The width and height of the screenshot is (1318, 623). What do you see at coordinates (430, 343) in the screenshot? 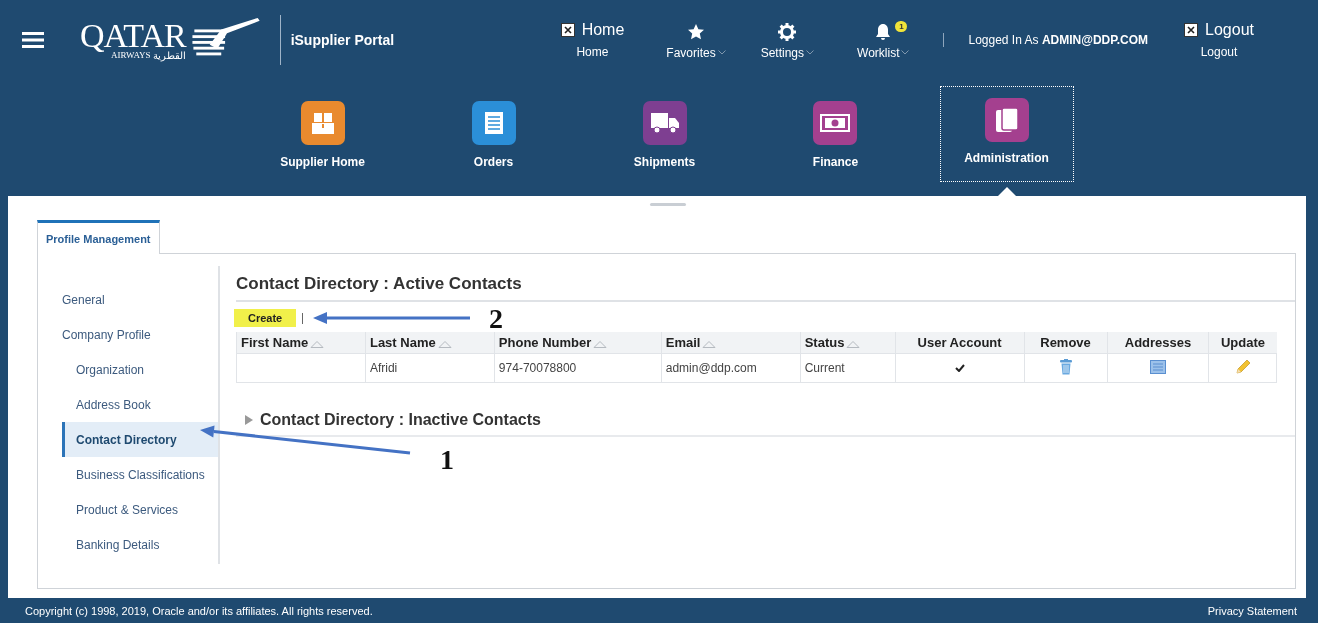
I see `column-header: Last Name` at bounding box center [430, 343].